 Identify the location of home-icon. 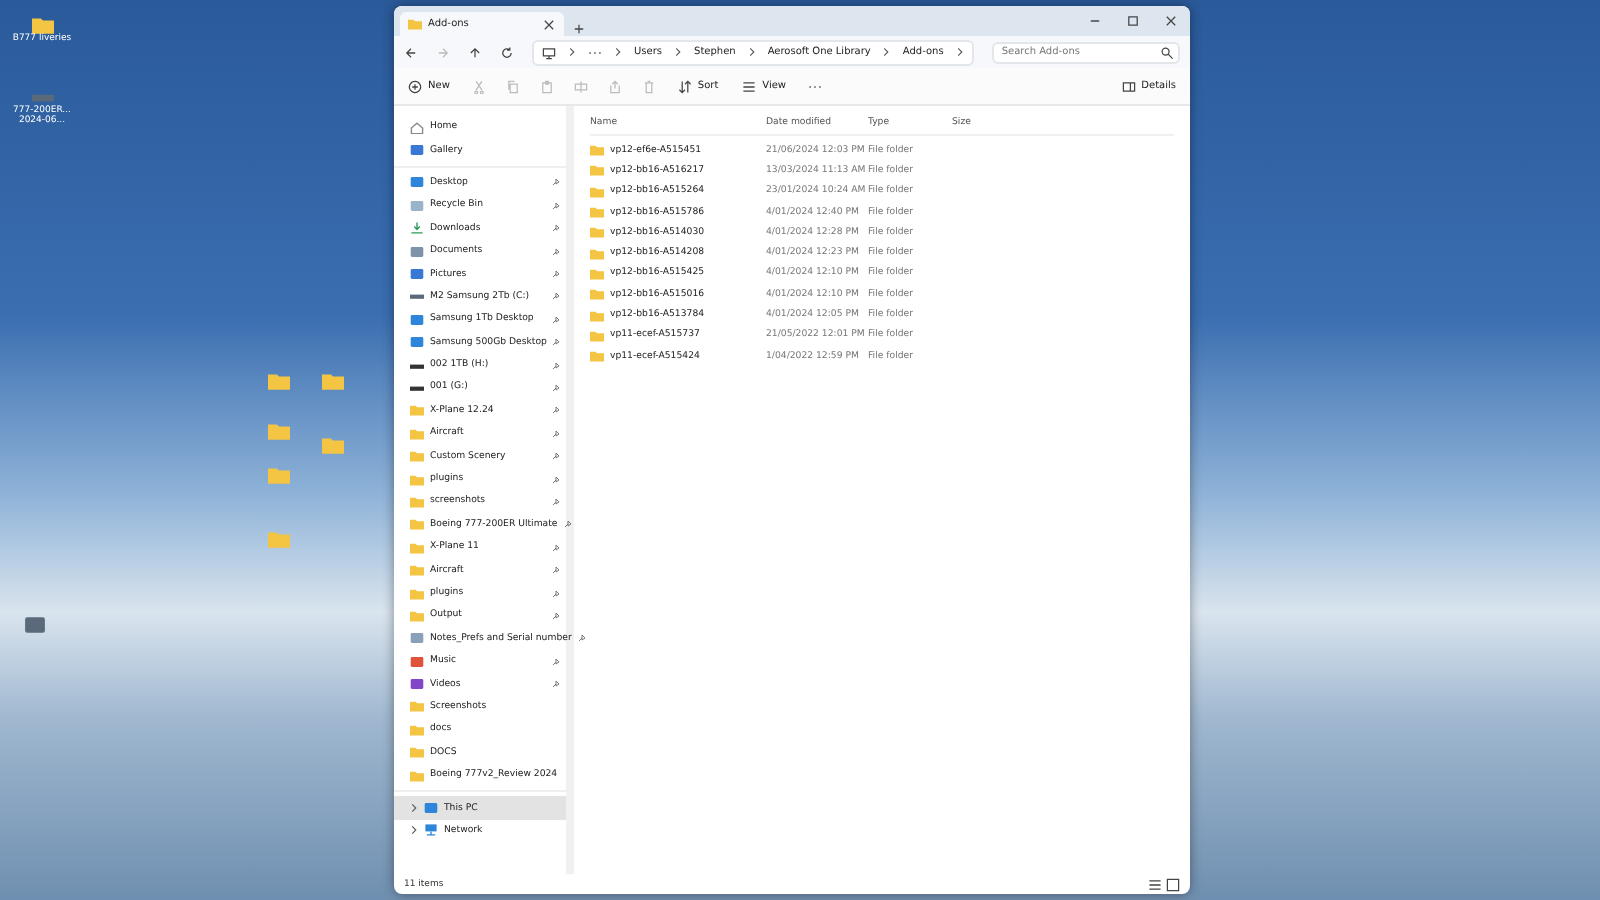
(417, 127).